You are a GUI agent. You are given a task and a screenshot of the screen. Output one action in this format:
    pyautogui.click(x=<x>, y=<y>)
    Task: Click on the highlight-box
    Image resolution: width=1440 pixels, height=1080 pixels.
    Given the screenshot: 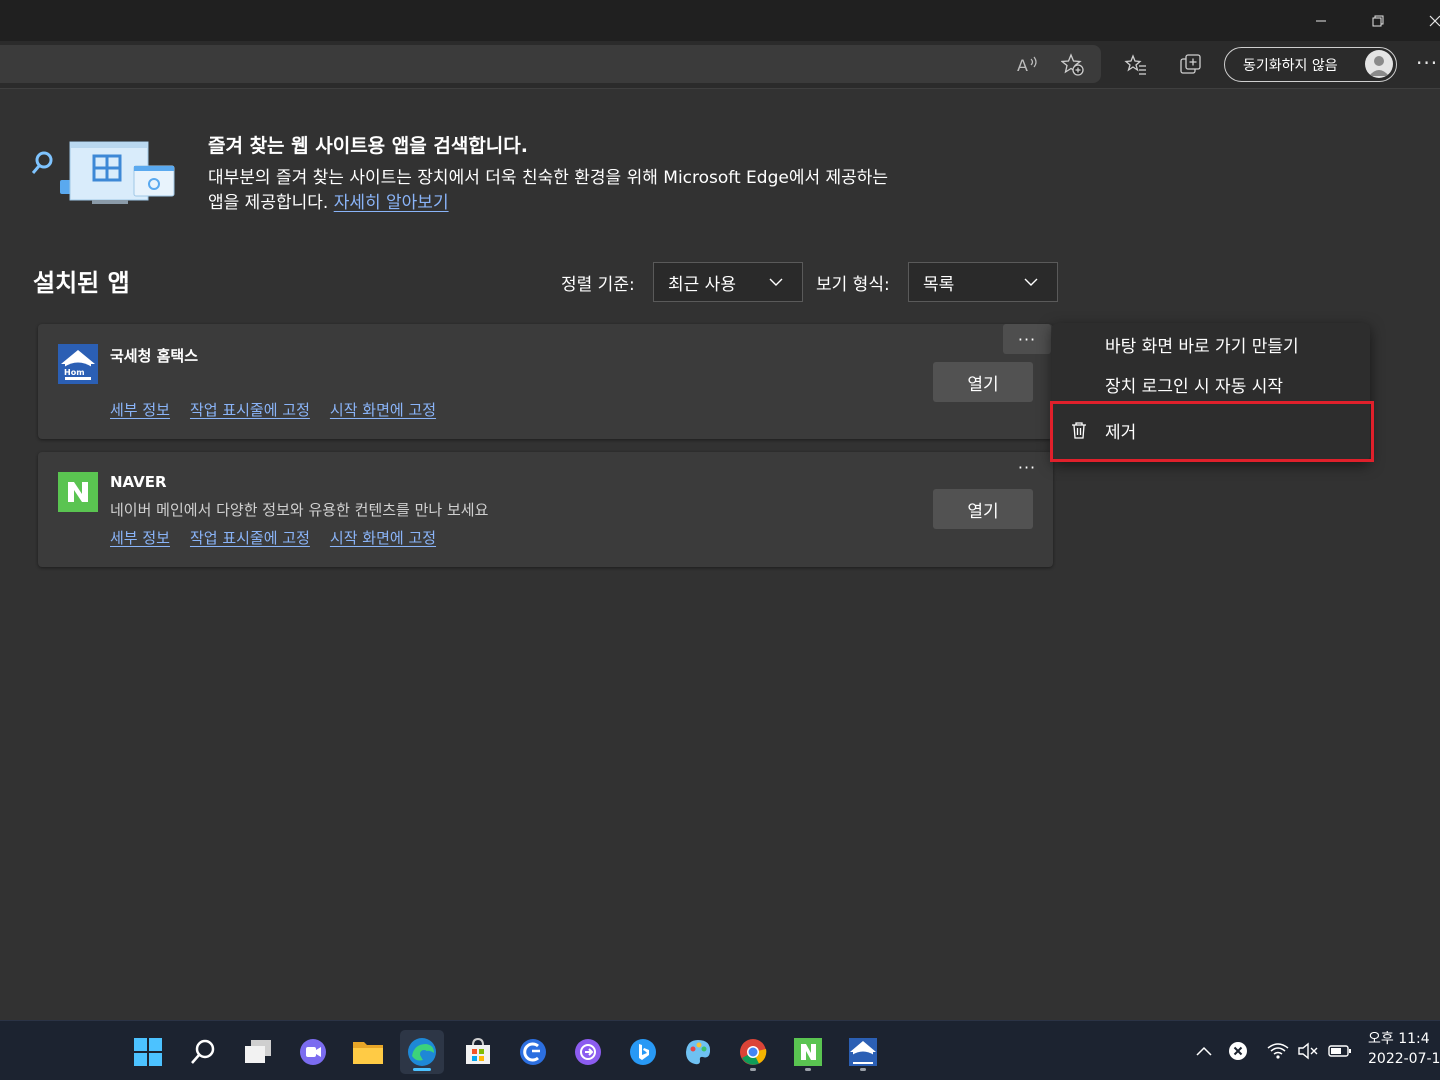 What is the action you would take?
    pyautogui.click(x=1212, y=431)
    